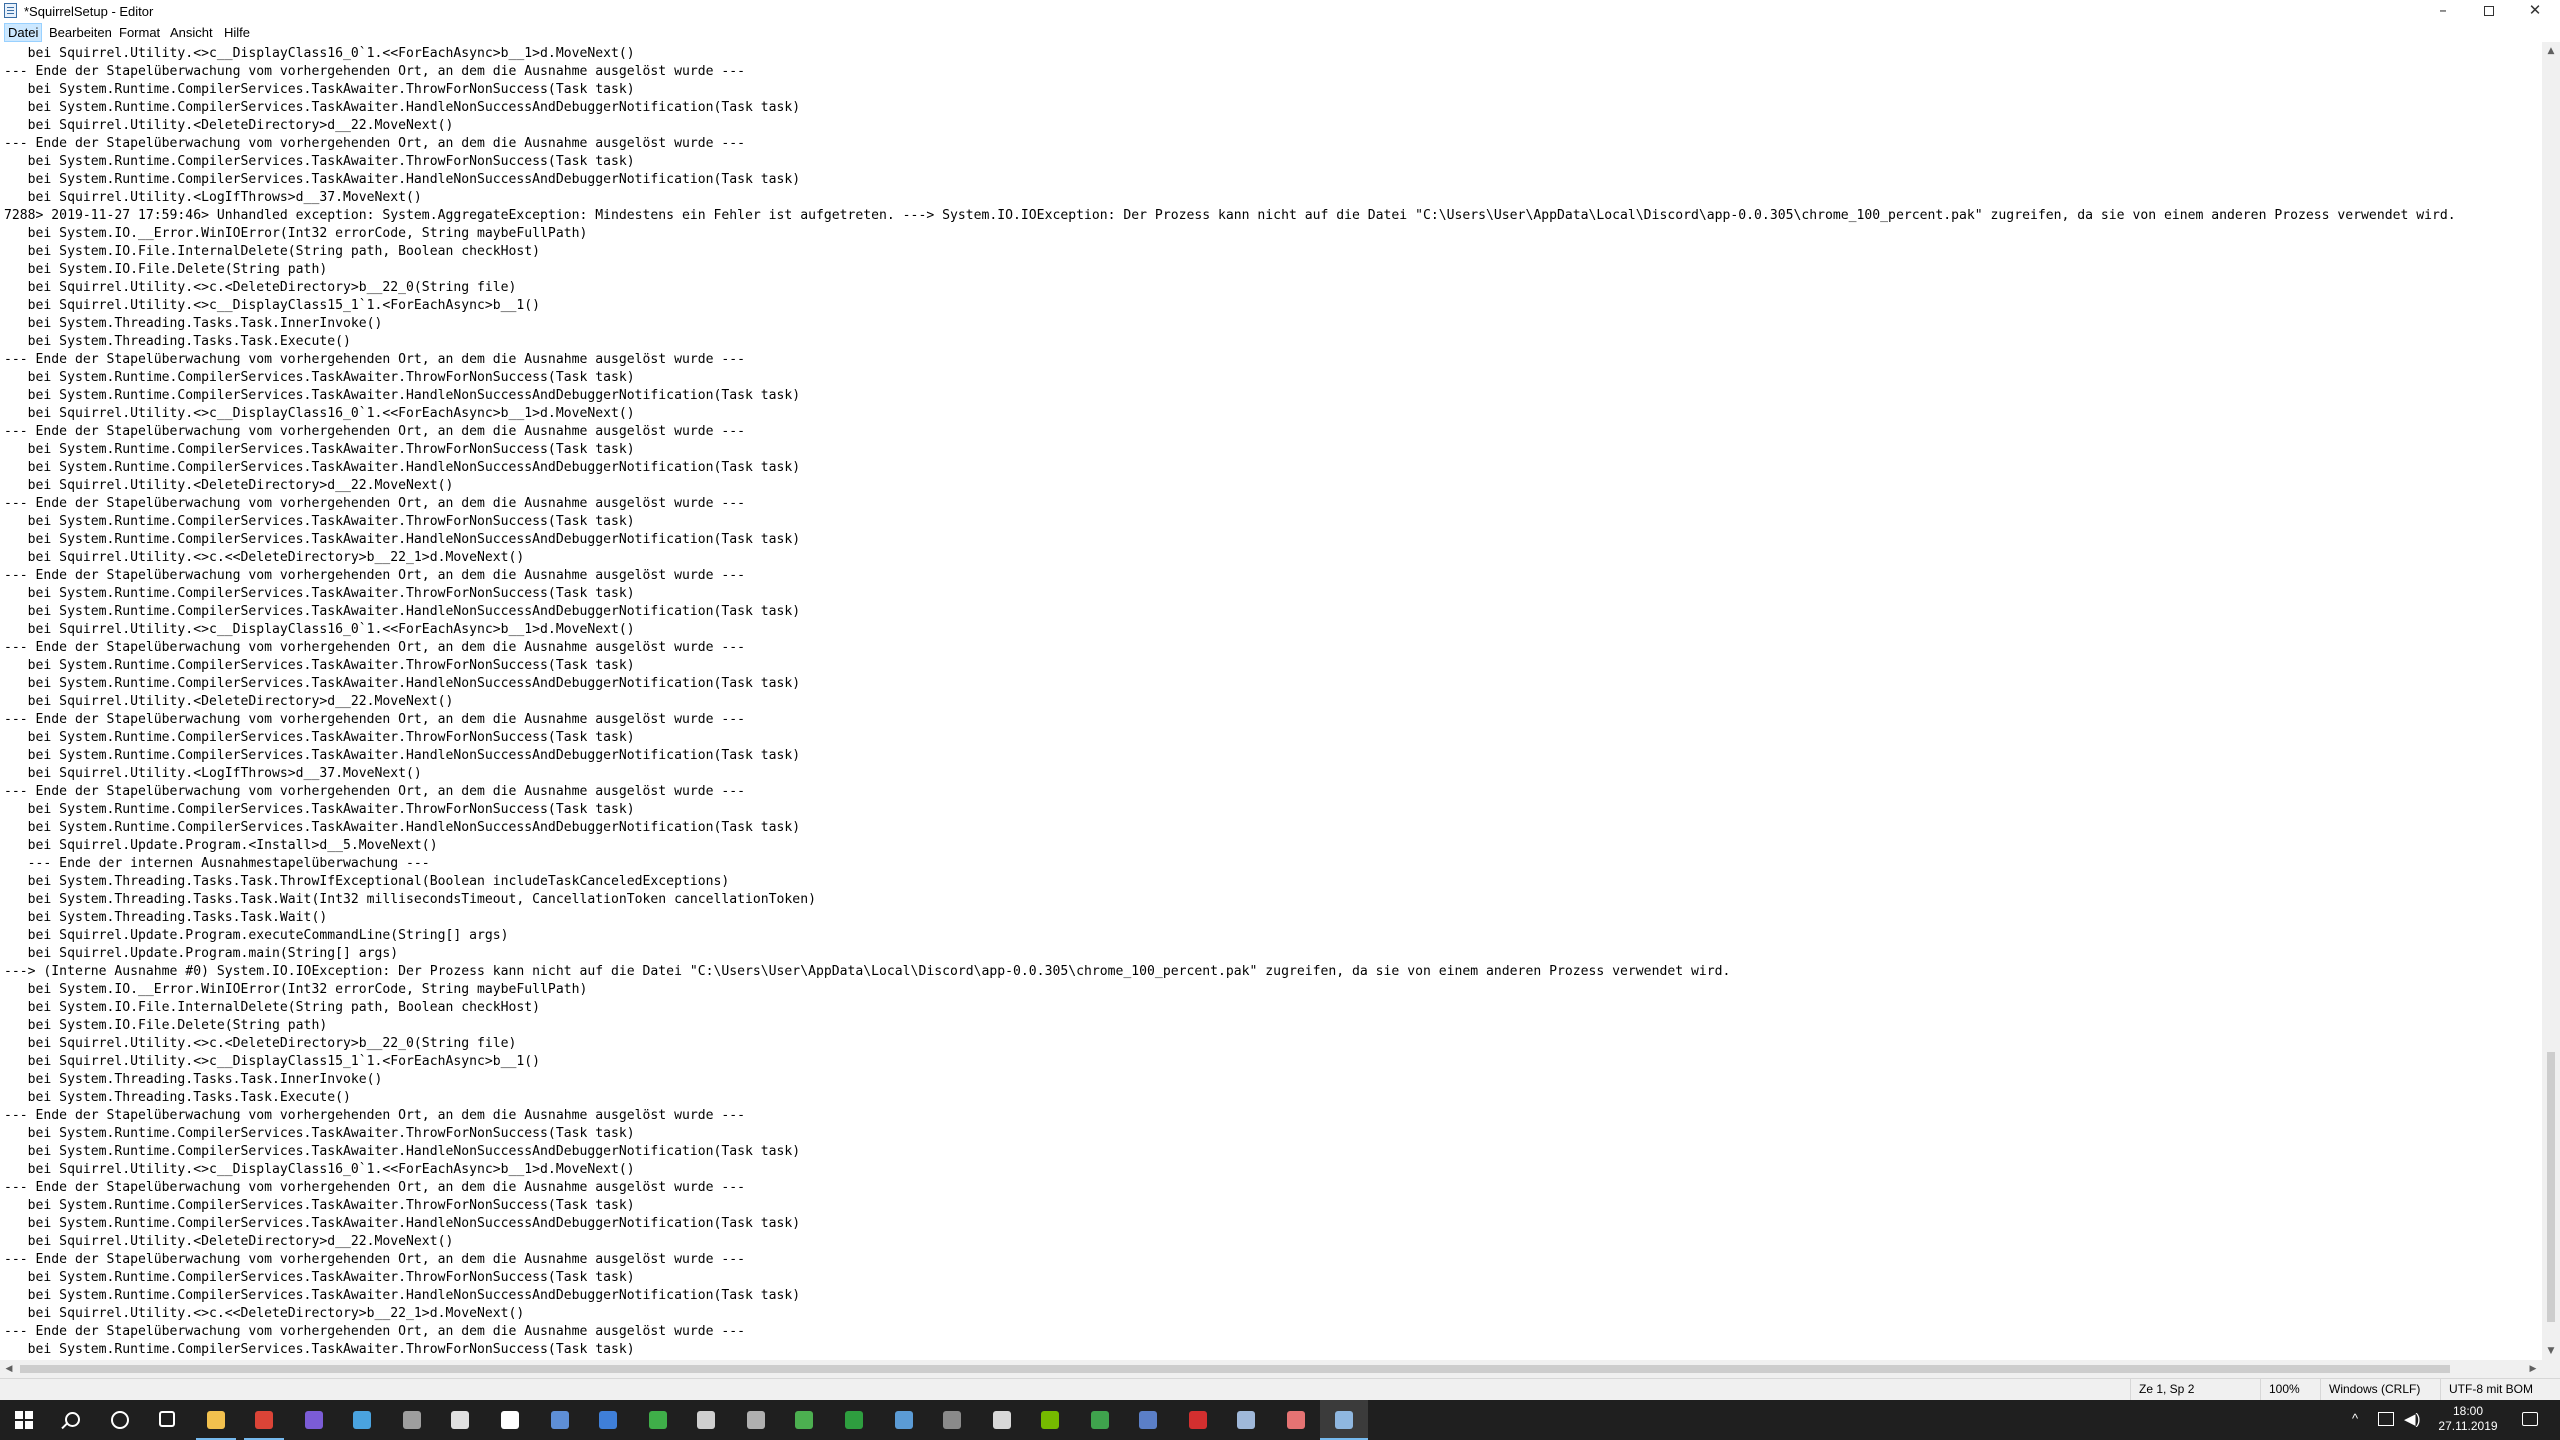 The image size is (2560, 1440). I want to click on horizontal-scroll-thumb, so click(1235, 1369).